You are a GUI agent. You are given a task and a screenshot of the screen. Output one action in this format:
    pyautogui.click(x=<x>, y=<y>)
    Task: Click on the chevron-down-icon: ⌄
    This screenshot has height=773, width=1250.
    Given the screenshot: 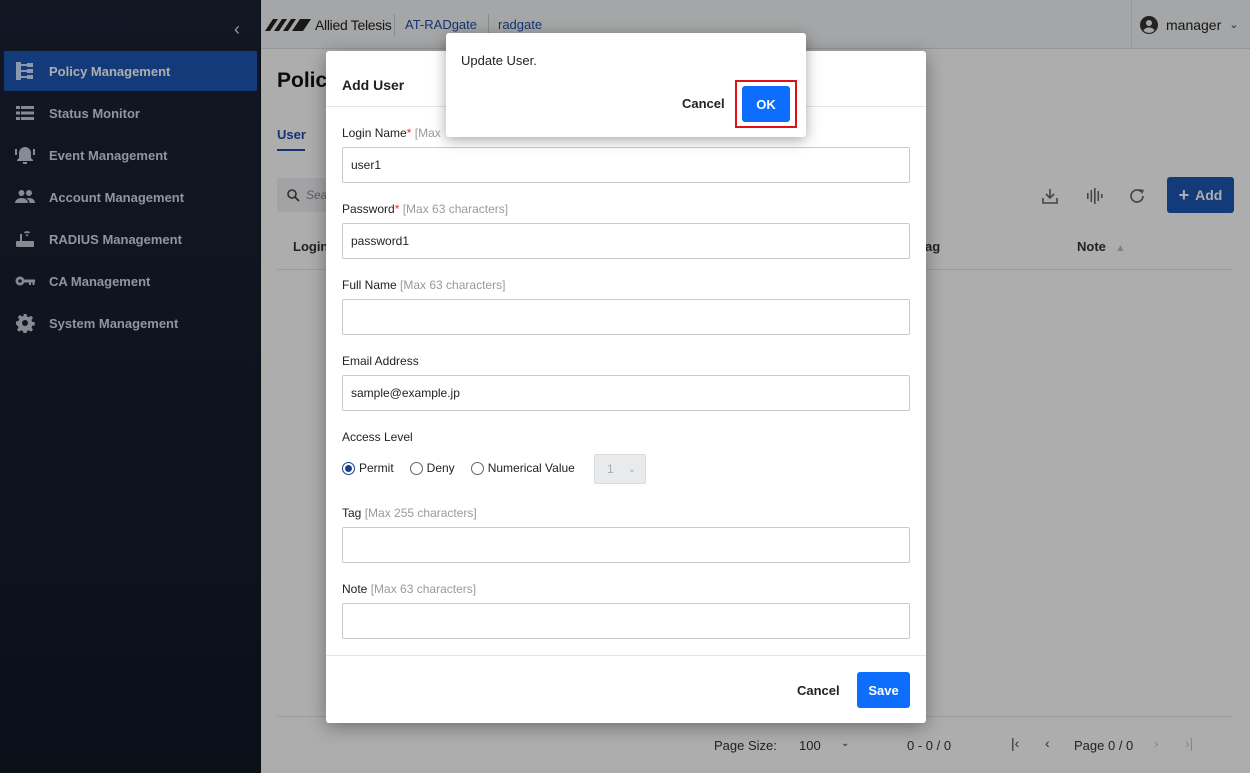 What is the action you would take?
    pyautogui.click(x=632, y=469)
    